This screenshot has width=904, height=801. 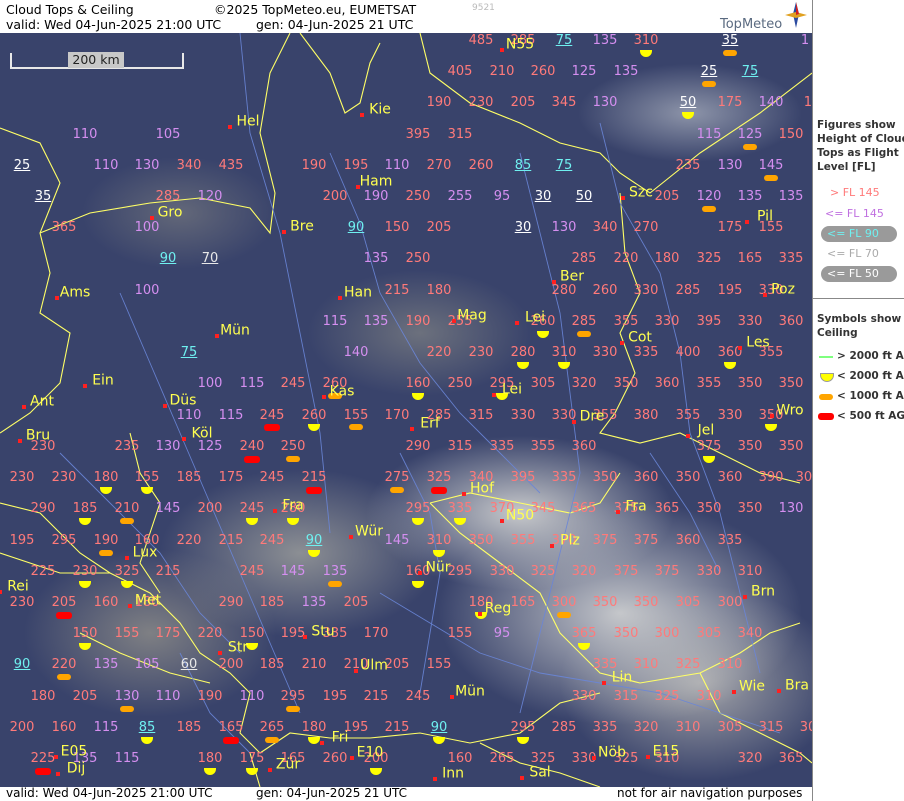 I want to click on city-label: Mag, so click(x=472, y=315).